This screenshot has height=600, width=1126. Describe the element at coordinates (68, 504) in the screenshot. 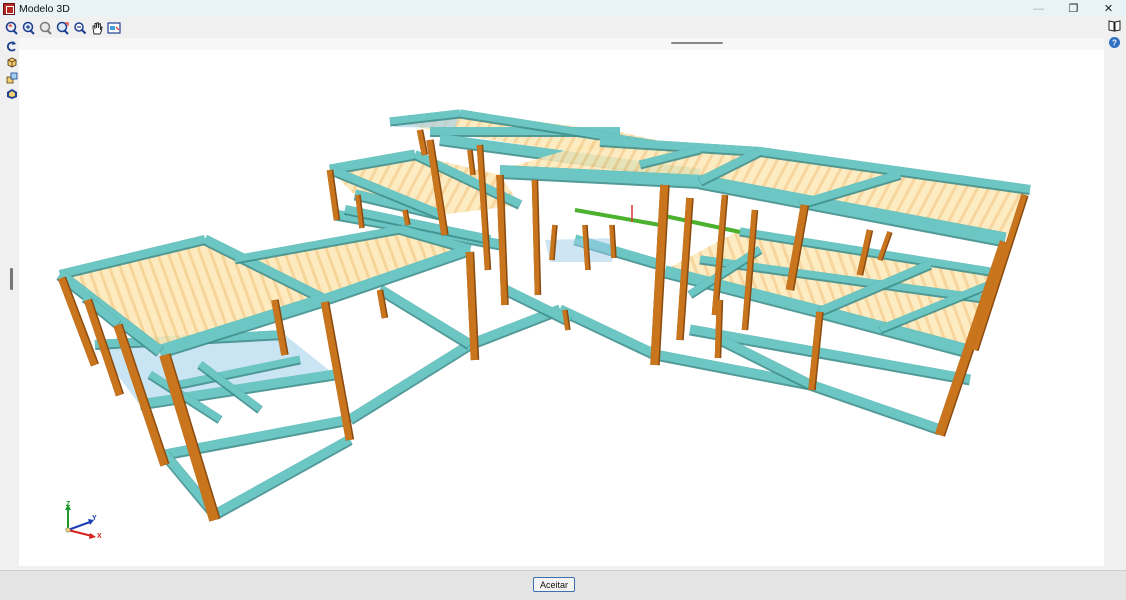

I see `axis-z-label: Z` at that location.